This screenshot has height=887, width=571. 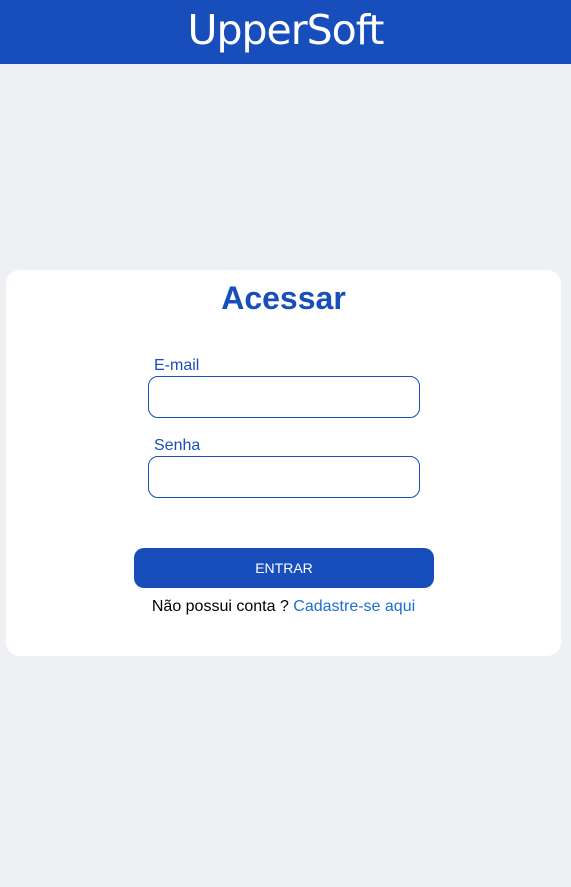 I want to click on register-link: Cadastre-se aqui, so click(x=354, y=606).